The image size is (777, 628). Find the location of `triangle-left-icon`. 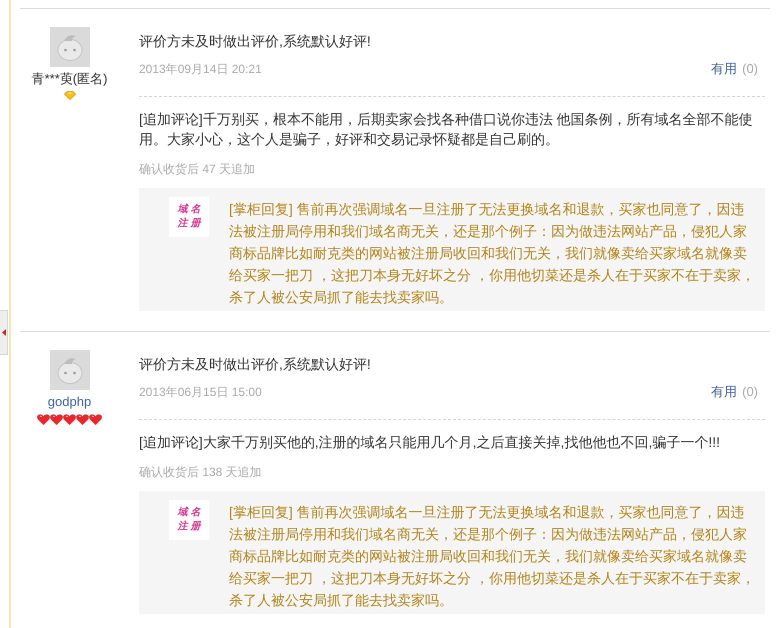

triangle-left-icon is located at coordinates (4, 332).